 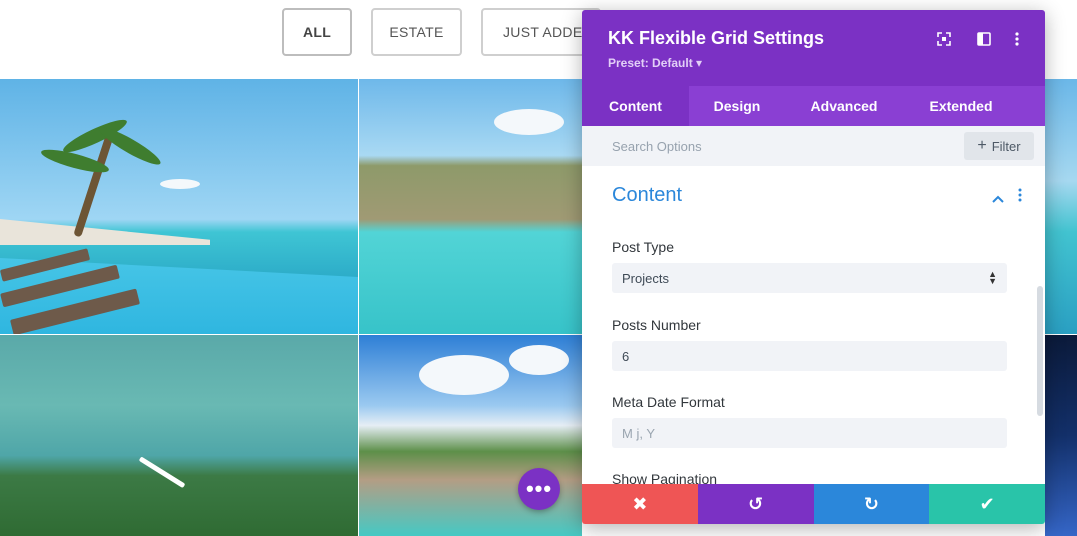 I want to click on filter-all-button: ALL, so click(x=317, y=32).